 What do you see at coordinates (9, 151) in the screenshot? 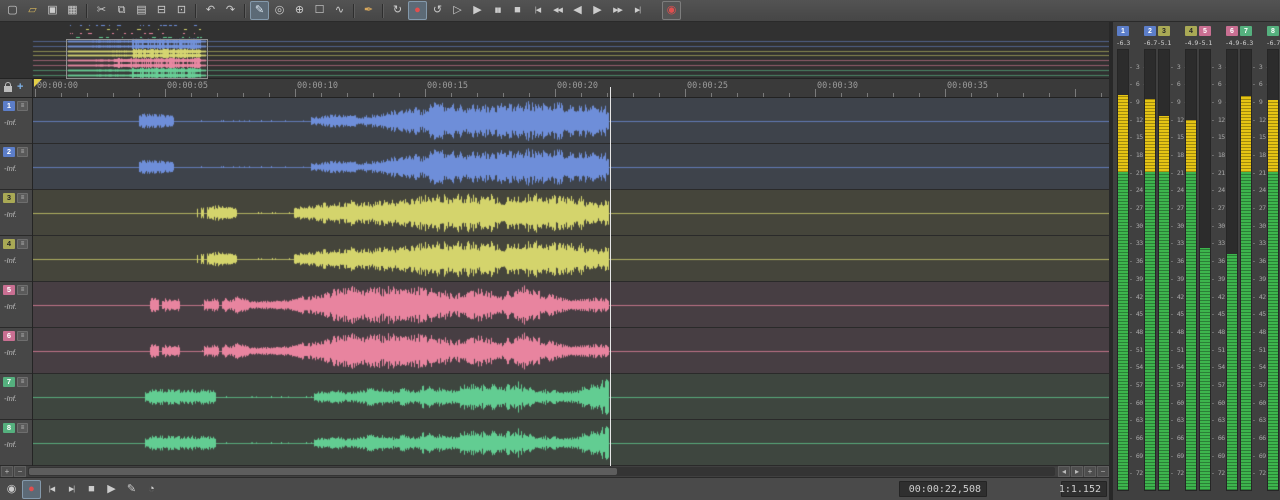
I see `track-number-badge: 2` at bounding box center [9, 151].